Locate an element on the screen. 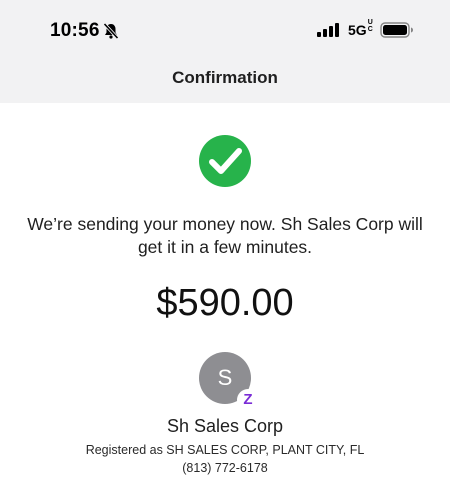 This screenshot has width=450, height=494. network-type: 5GUC is located at coordinates (361, 28).